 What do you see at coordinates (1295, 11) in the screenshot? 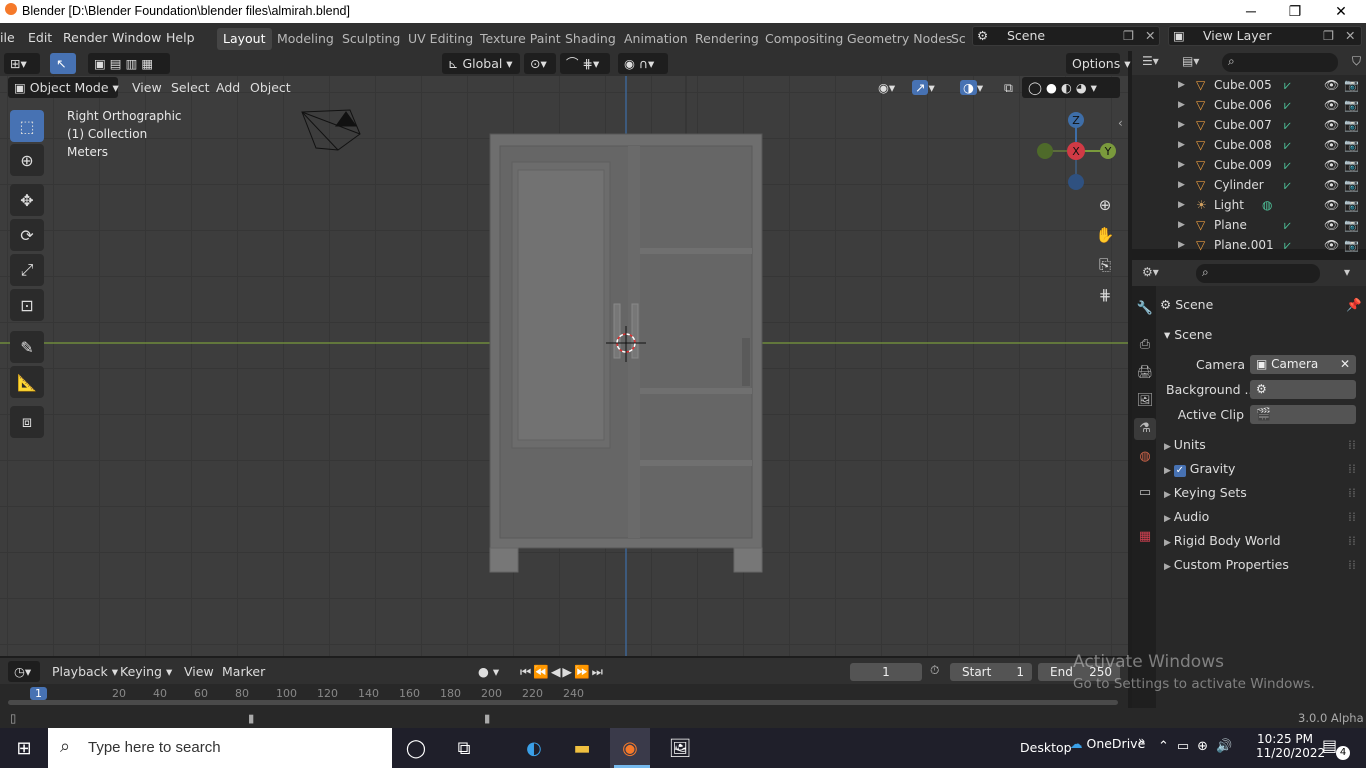
I see `maximize-button: ❐` at bounding box center [1295, 11].